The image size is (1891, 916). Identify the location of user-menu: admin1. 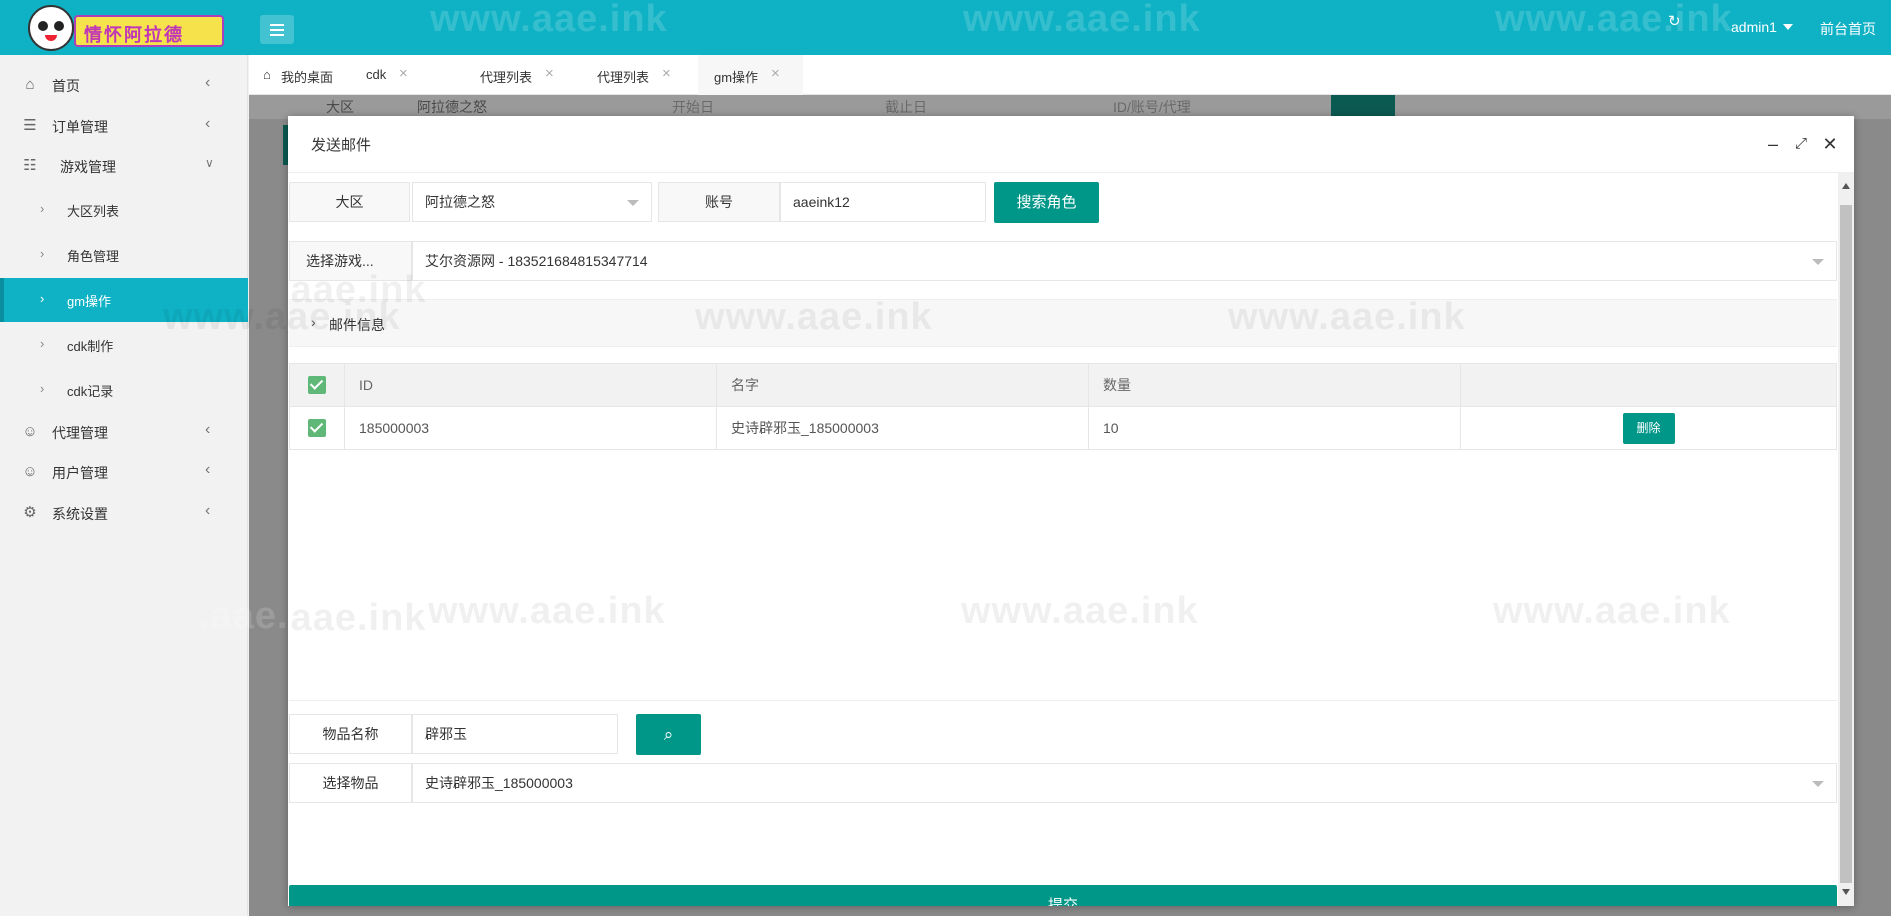
(1762, 27).